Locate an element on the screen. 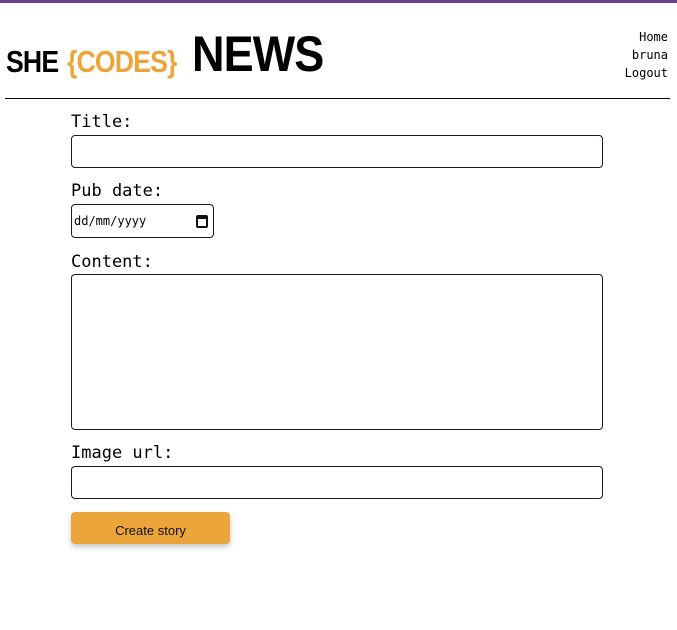  nav-link-logout: Logout is located at coordinates (646, 73).